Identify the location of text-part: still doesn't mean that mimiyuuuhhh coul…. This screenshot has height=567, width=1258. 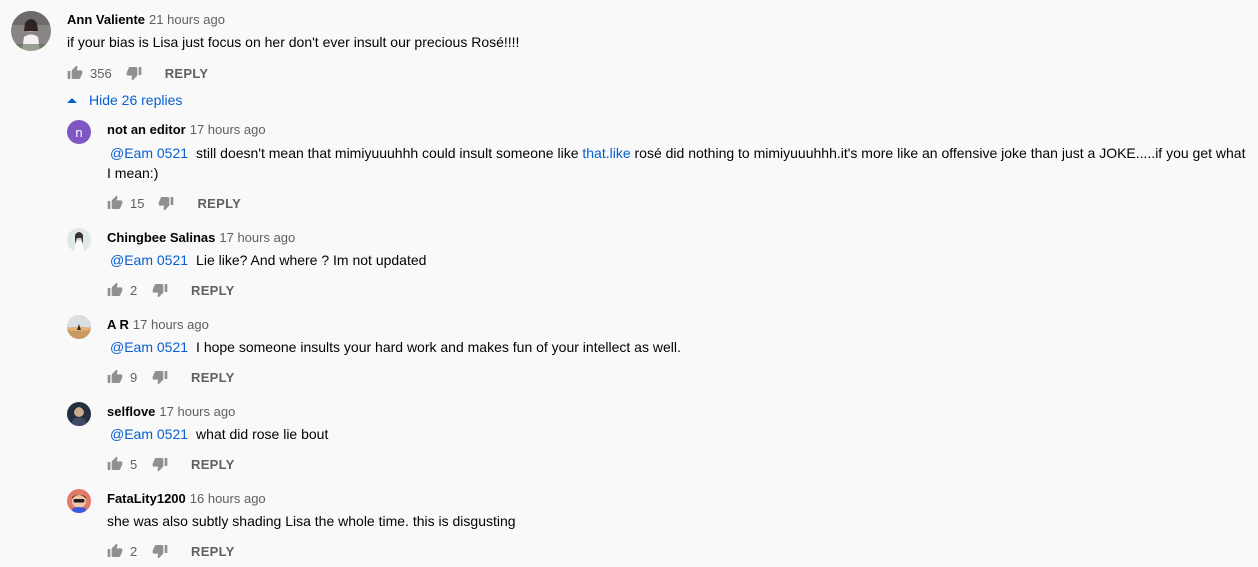
(389, 153).